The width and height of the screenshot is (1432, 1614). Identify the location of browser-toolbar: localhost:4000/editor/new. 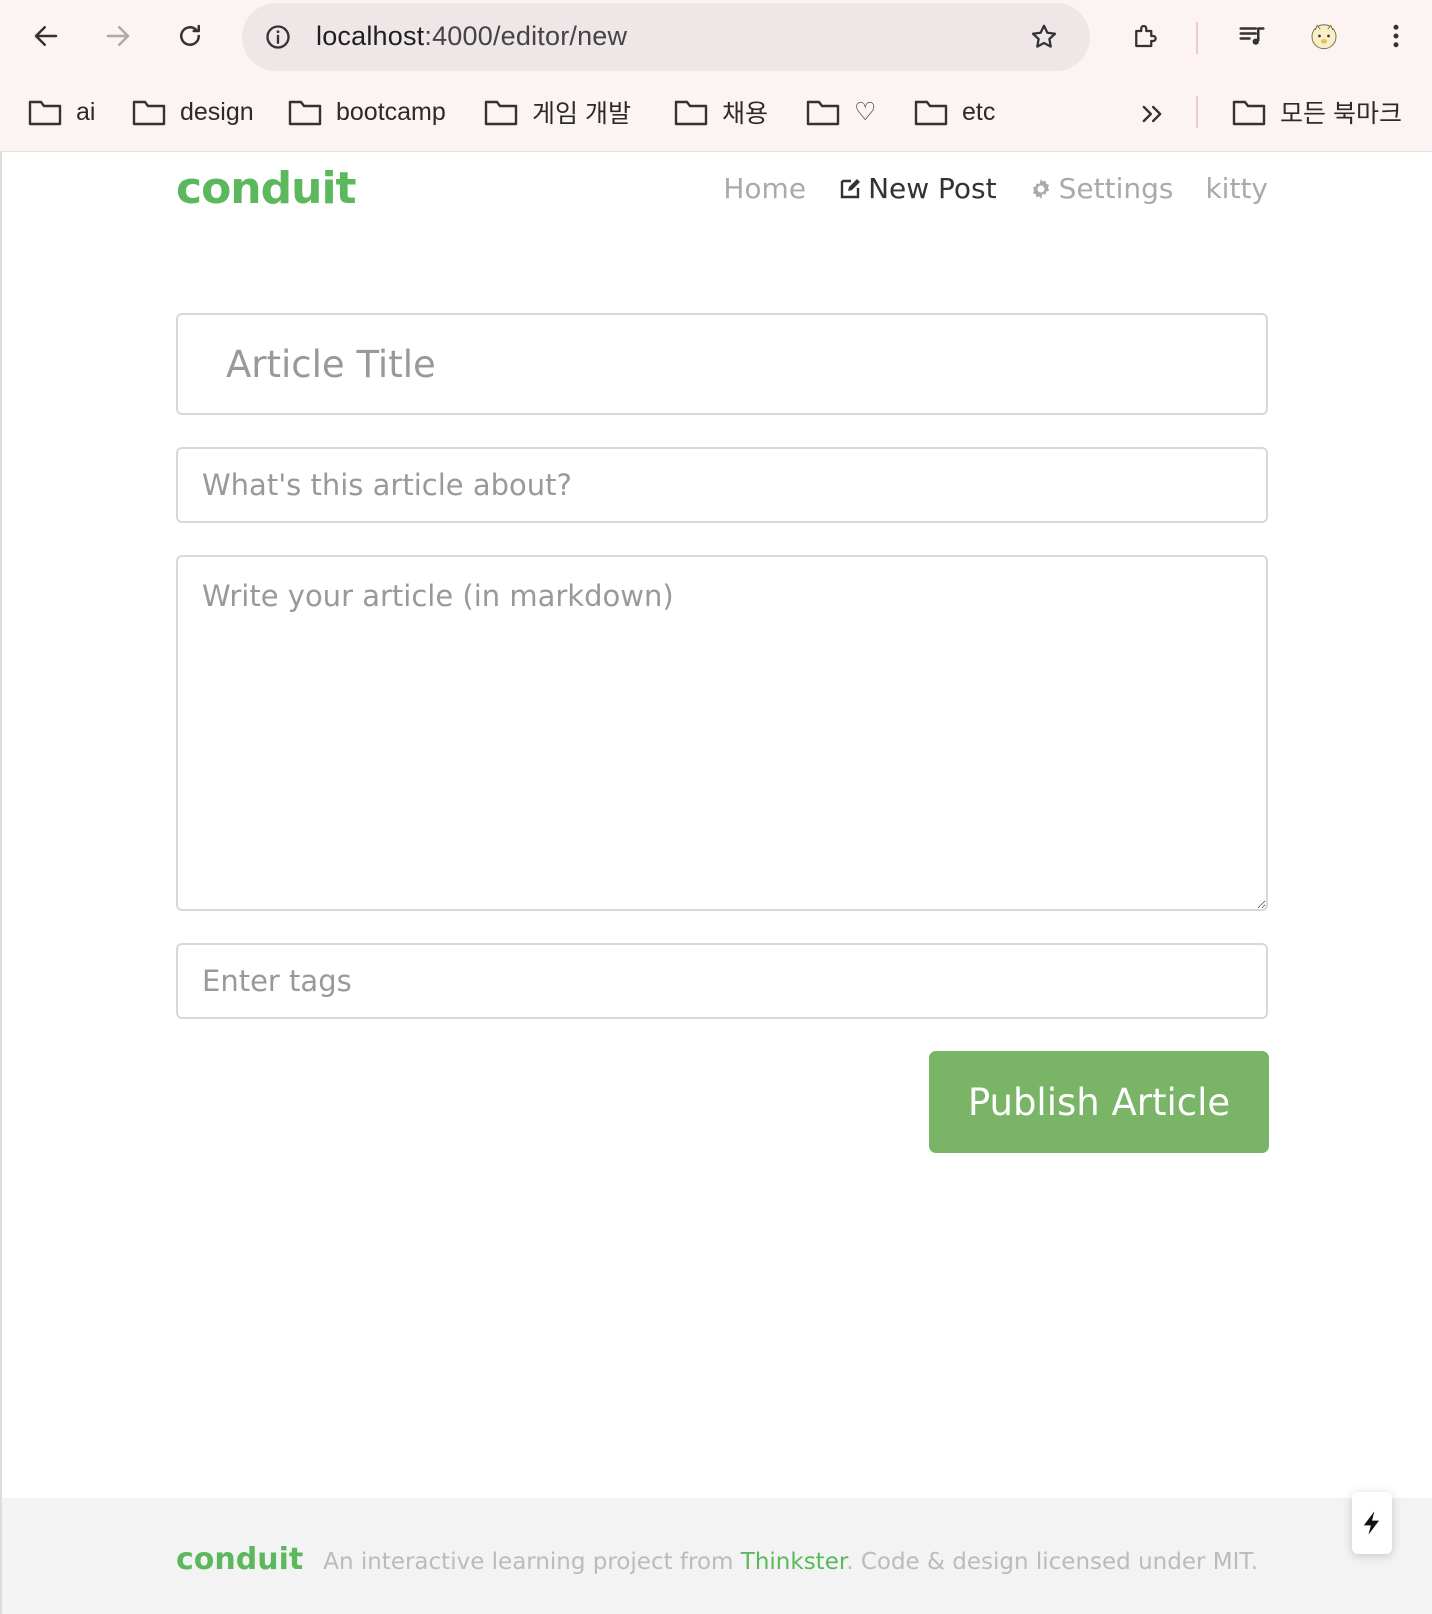
(716, 38).